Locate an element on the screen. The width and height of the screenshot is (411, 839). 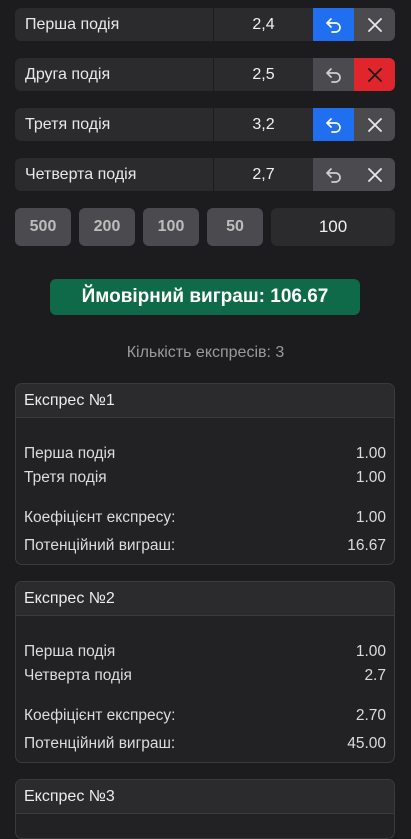
event-name: Друга подія is located at coordinates (114, 74).